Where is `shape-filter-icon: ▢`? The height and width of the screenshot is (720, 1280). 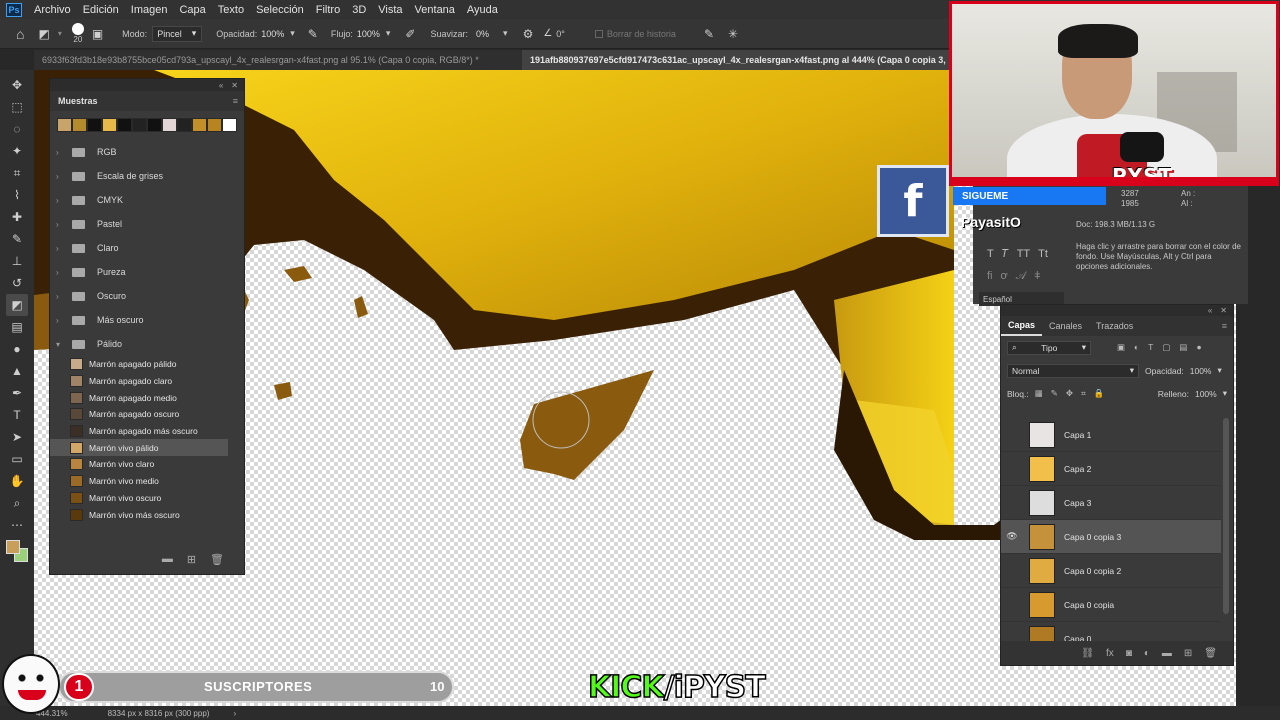
shape-filter-icon: ▢ is located at coordinates (1166, 347).